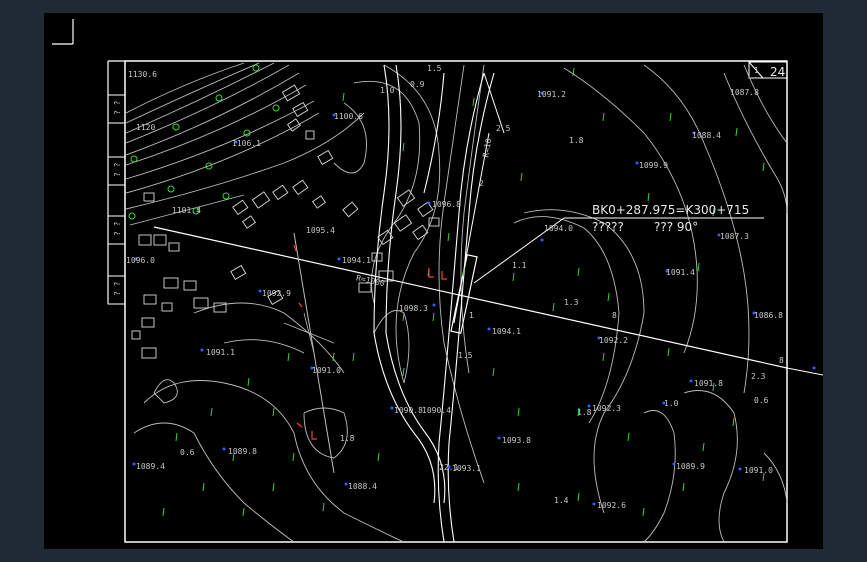  I want to click on elev-label: 1091.8, so click(708, 383).